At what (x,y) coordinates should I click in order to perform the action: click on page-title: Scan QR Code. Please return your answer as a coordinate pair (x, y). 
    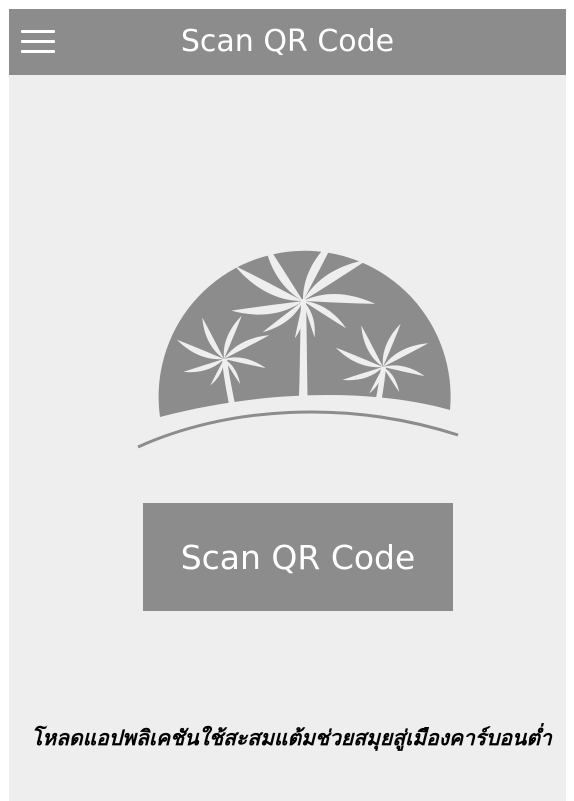
    Looking at the image, I should click on (287, 41).